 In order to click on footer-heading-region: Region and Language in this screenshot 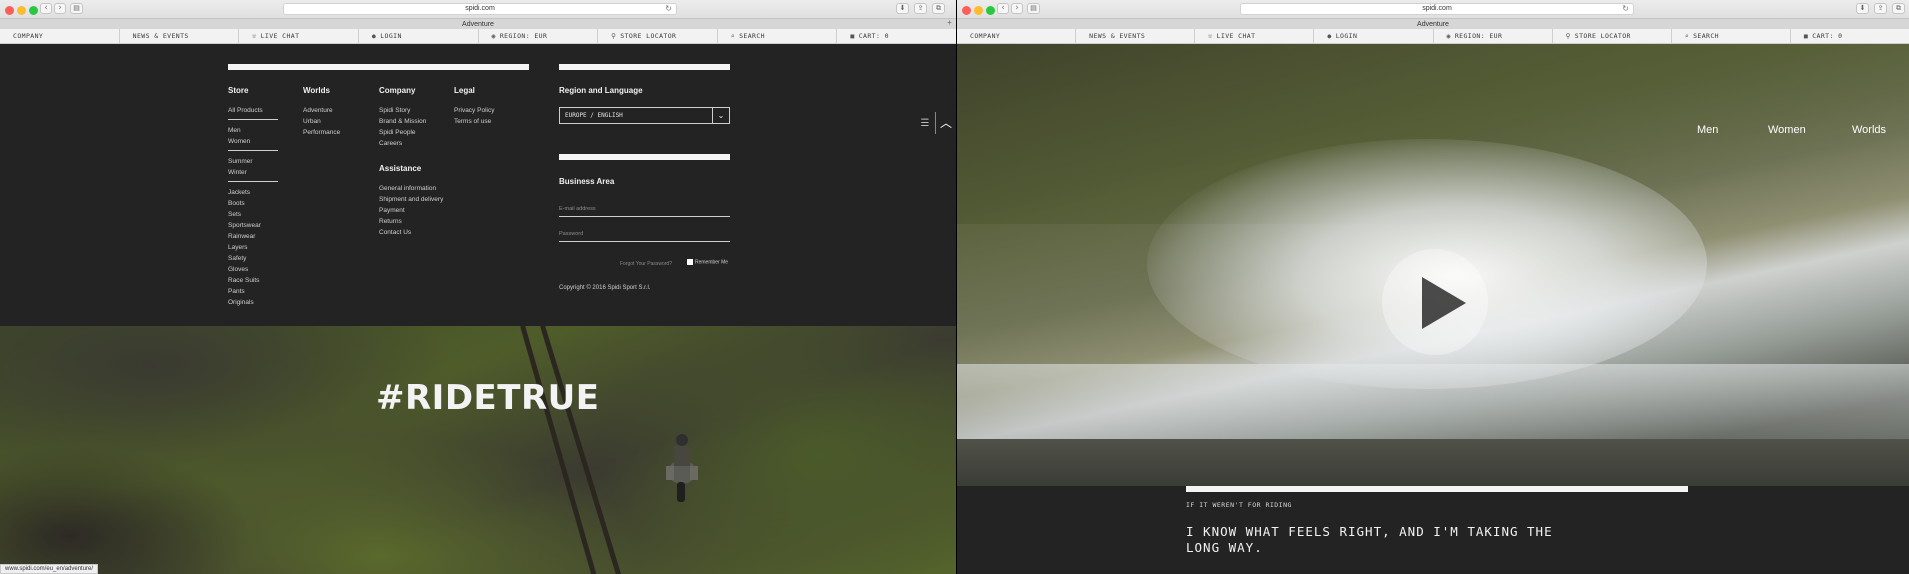, I will do `click(601, 90)`.